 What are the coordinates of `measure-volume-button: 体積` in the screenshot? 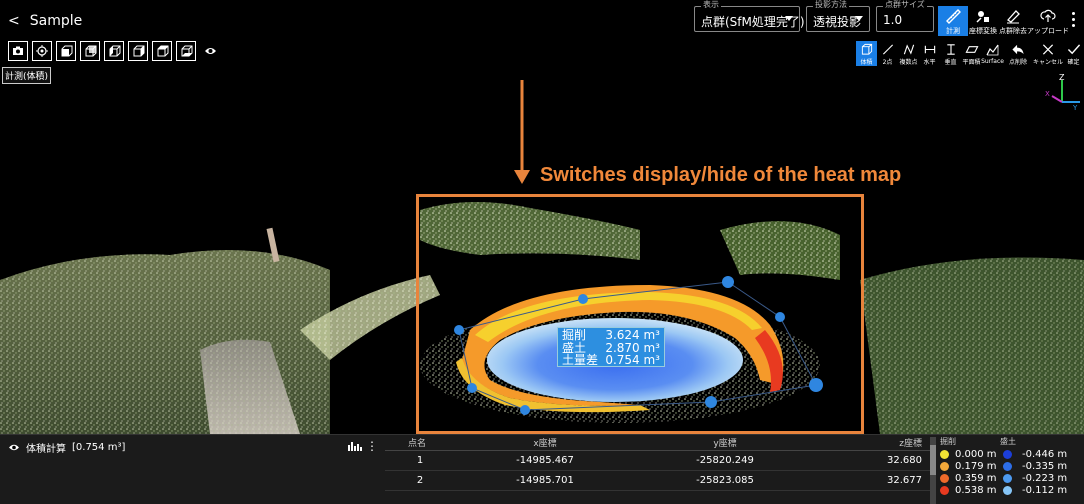 It's located at (866, 53).